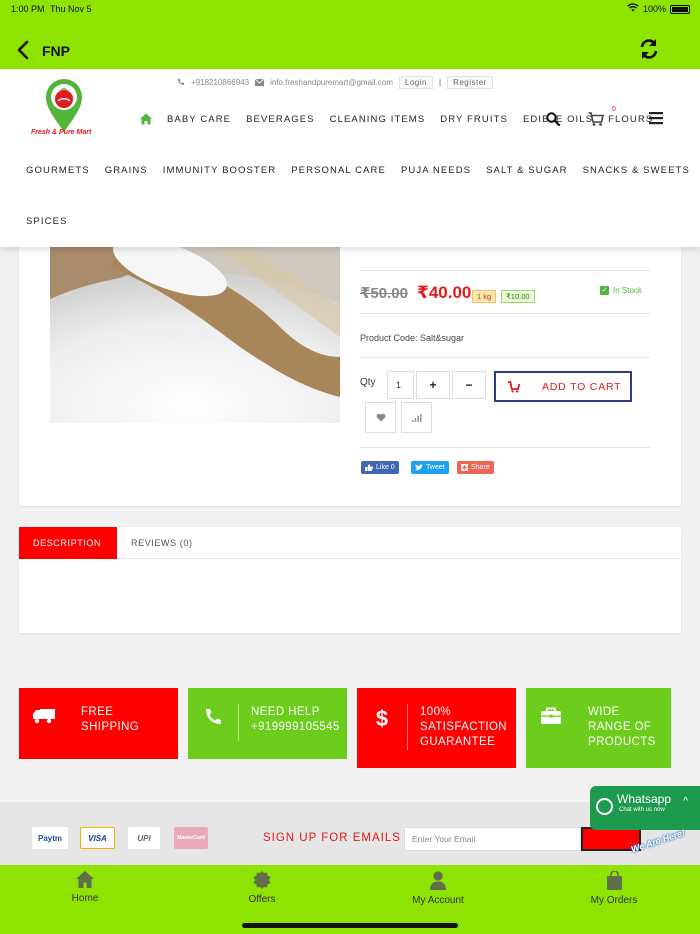  I want to click on qty-plus-button: +, so click(433, 385).